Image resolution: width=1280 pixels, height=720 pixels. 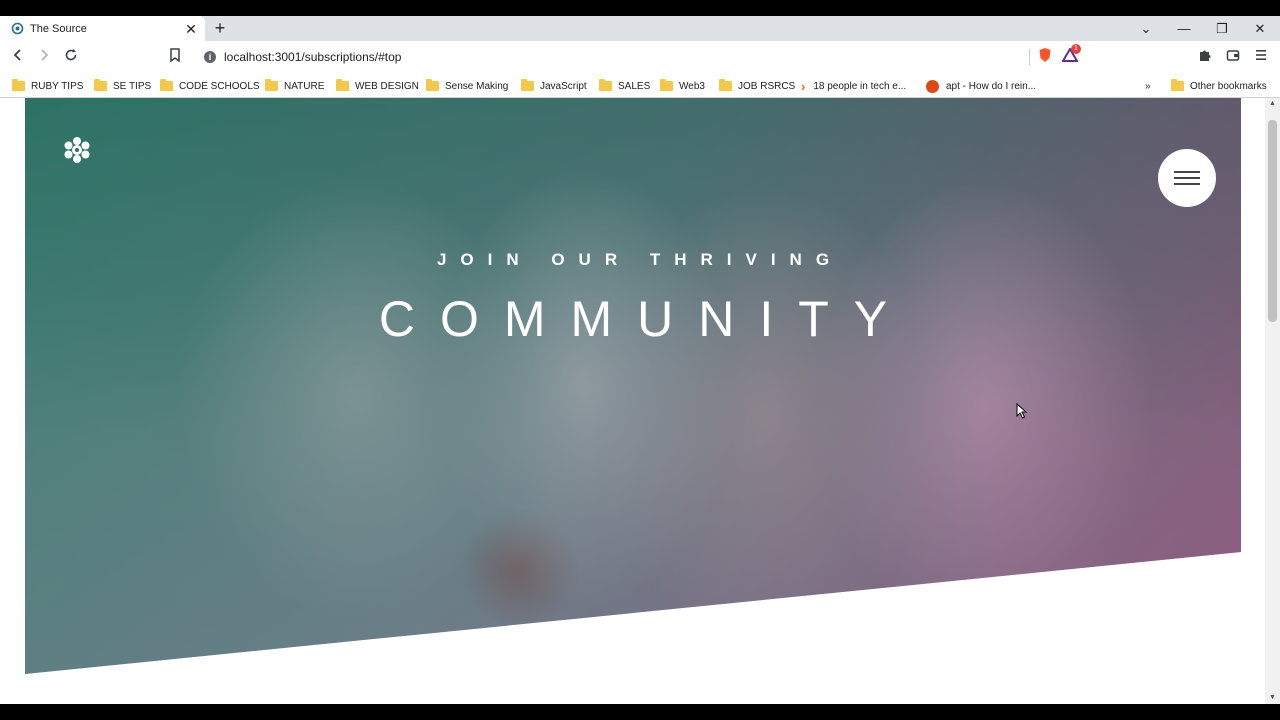 What do you see at coordinates (1148, 86) in the screenshot?
I see `more-bookmarks-button: »` at bounding box center [1148, 86].